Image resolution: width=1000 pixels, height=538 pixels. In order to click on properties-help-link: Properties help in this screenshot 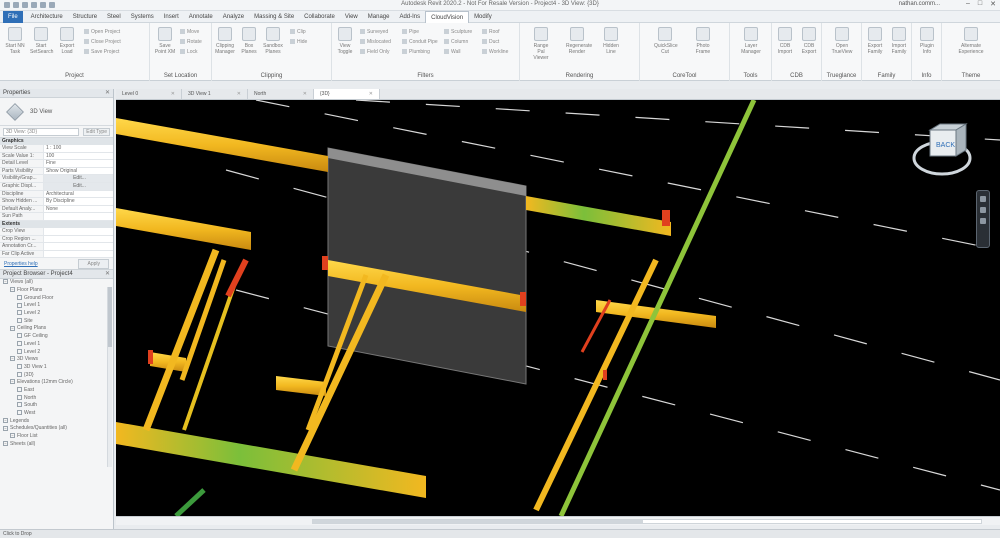, I will do `click(21, 264)`.